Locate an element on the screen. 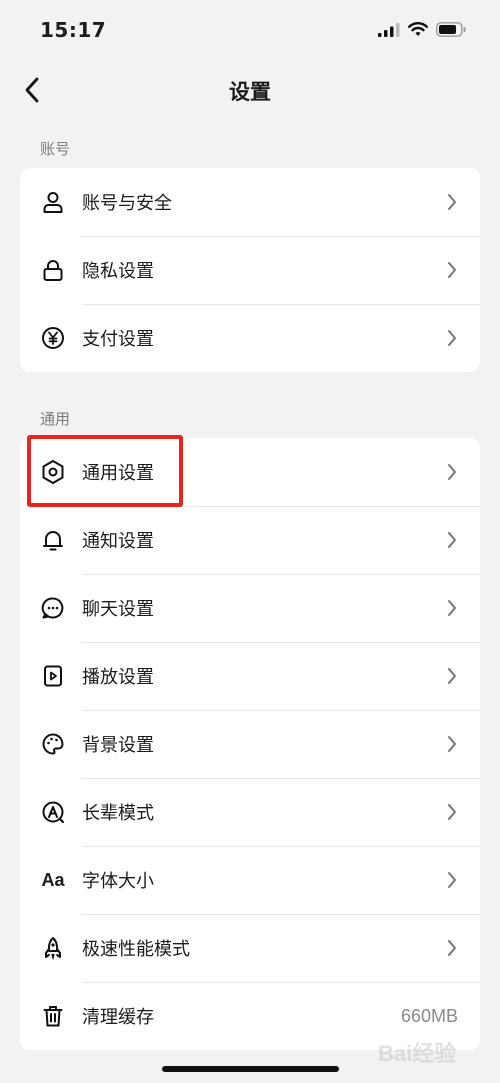  status-bar: 15:17 is located at coordinates (250, 31).